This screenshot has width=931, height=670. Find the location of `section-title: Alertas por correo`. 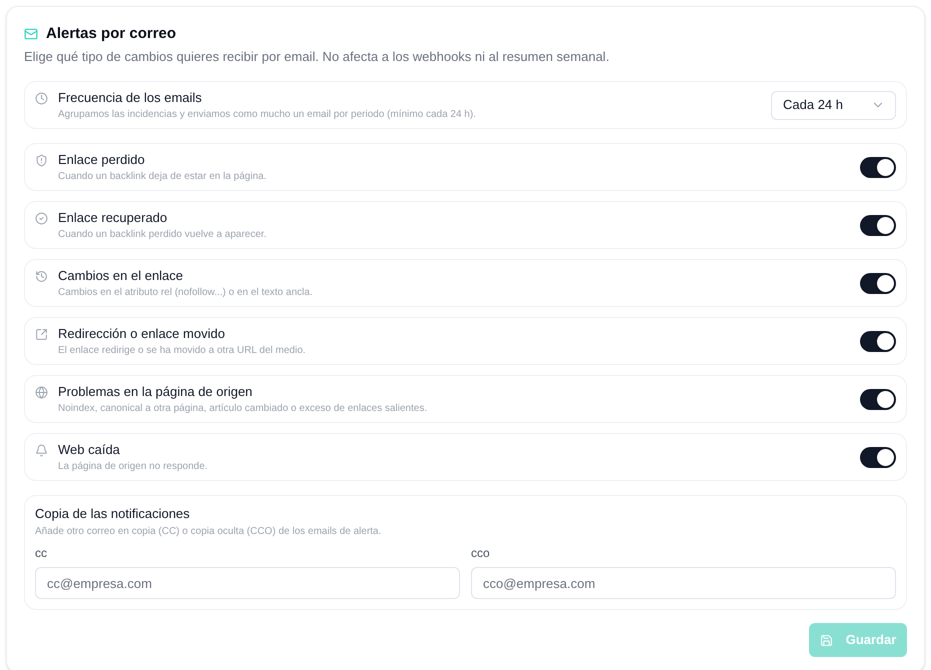

section-title: Alertas por correo is located at coordinates (111, 34).